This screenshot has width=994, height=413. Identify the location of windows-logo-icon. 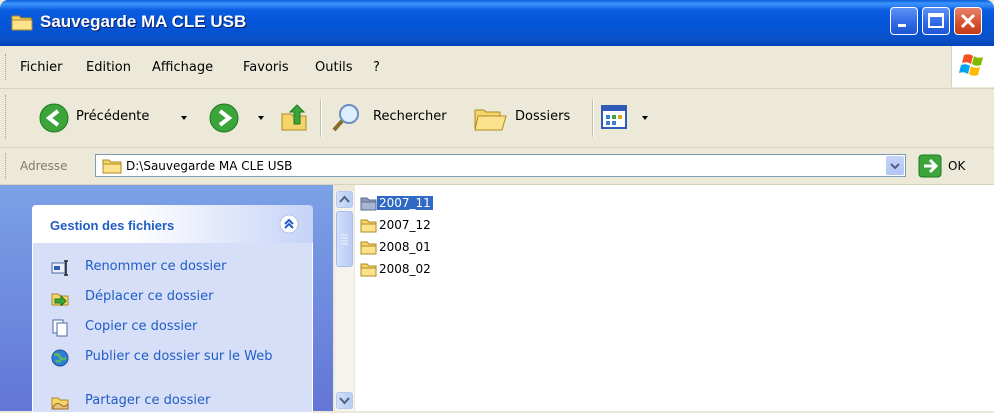
(972, 66).